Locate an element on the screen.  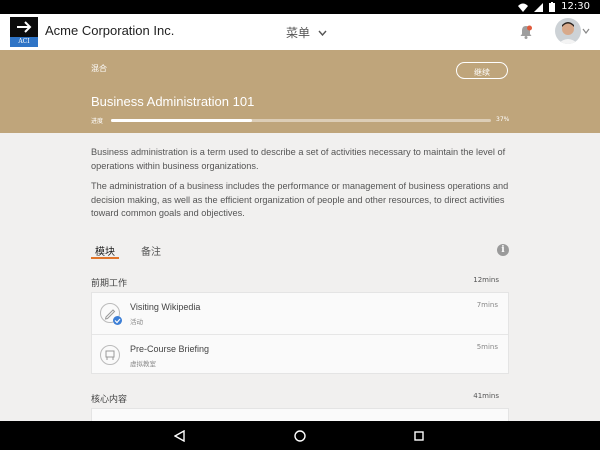
signal-icon is located at coordinates (539, 7).